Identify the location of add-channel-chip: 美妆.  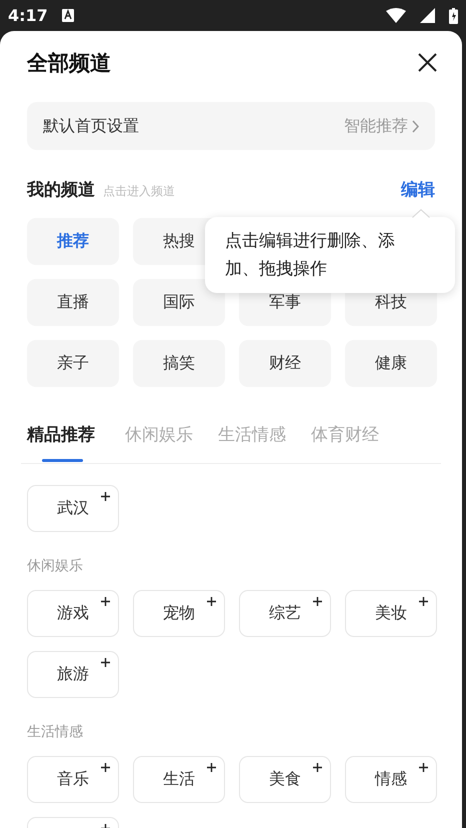
(391, 613).